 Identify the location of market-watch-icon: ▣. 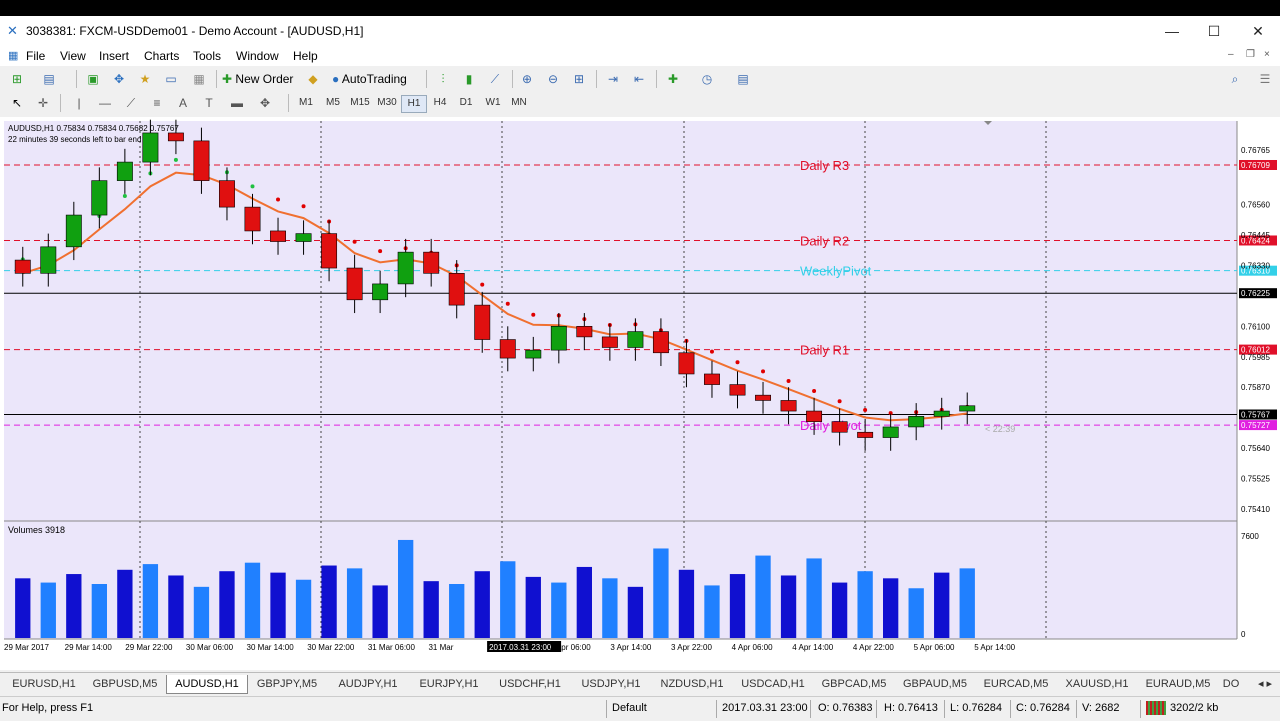
(93, 79).